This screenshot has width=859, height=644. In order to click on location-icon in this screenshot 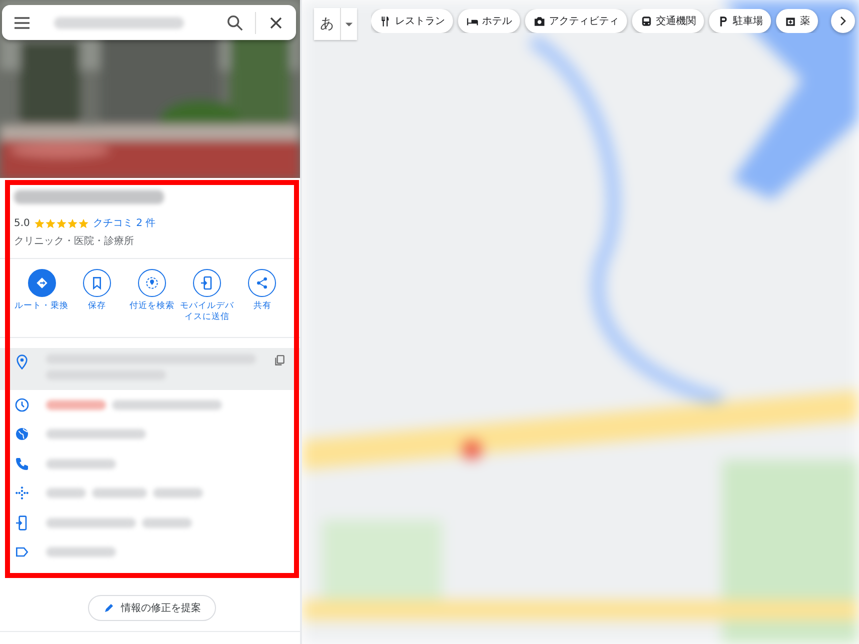, I will do `click(152, 283)`.